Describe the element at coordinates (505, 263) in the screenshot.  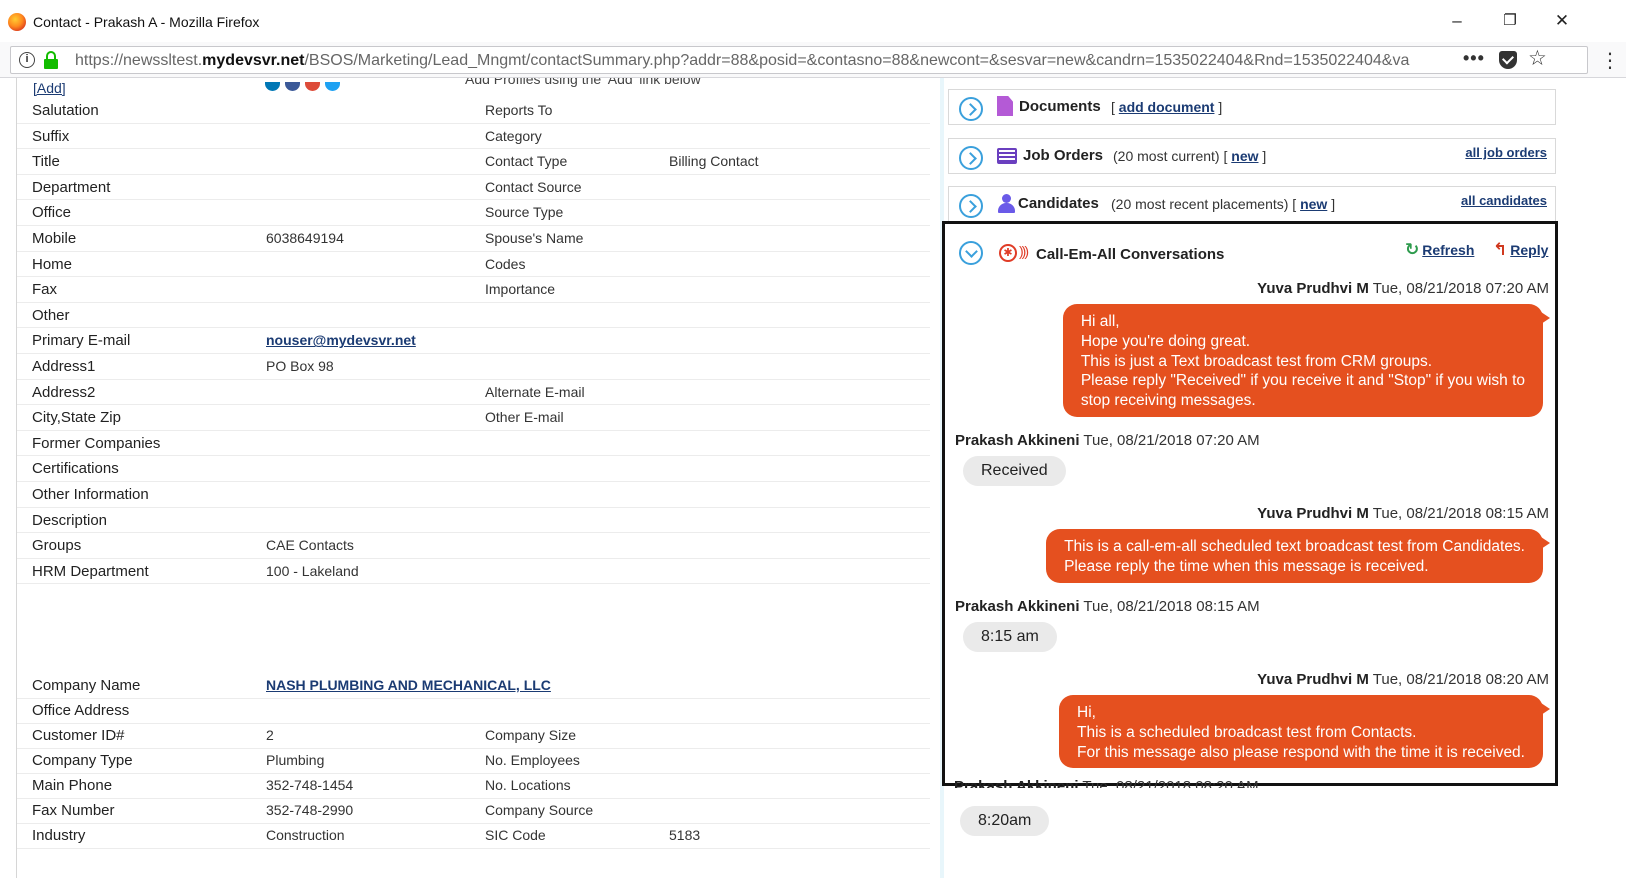
I see `field-label: Codes` at that location.